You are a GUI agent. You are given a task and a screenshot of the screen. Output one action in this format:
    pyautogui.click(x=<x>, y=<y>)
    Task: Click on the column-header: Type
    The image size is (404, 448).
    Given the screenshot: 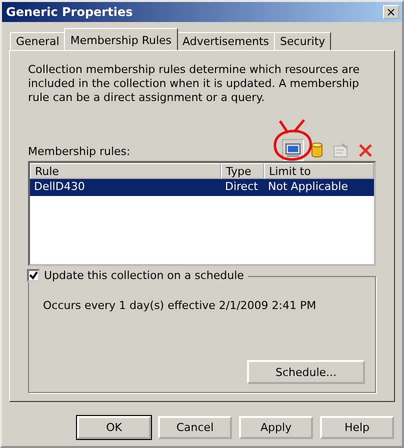 What is the action you would take?
    pyautogui.click(x=242, y=171)
    